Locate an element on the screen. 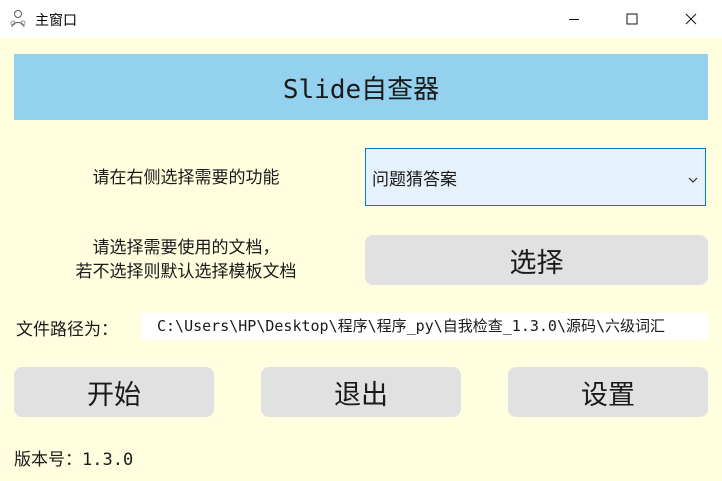 The image size is (722, 481). app-icon is located at coordinates (18, 19).